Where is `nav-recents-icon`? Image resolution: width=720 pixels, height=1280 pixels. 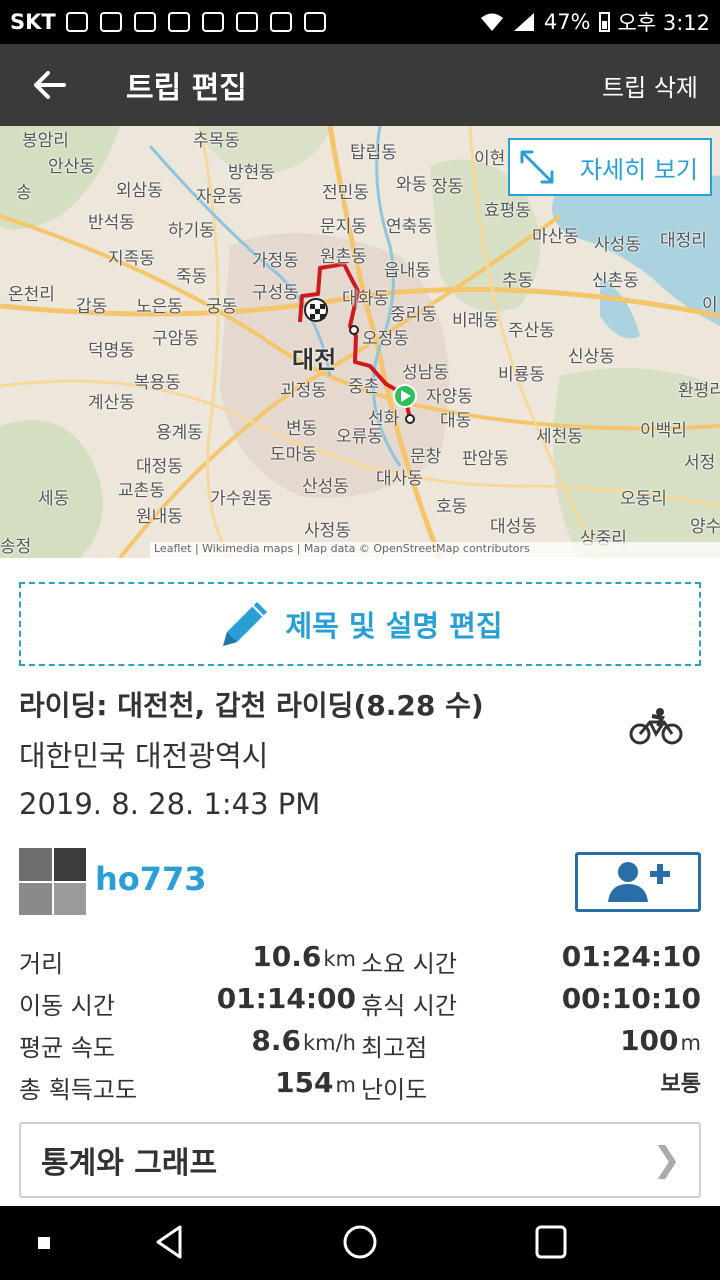 nav-recents-icon is located at coordinates (551, 1242).